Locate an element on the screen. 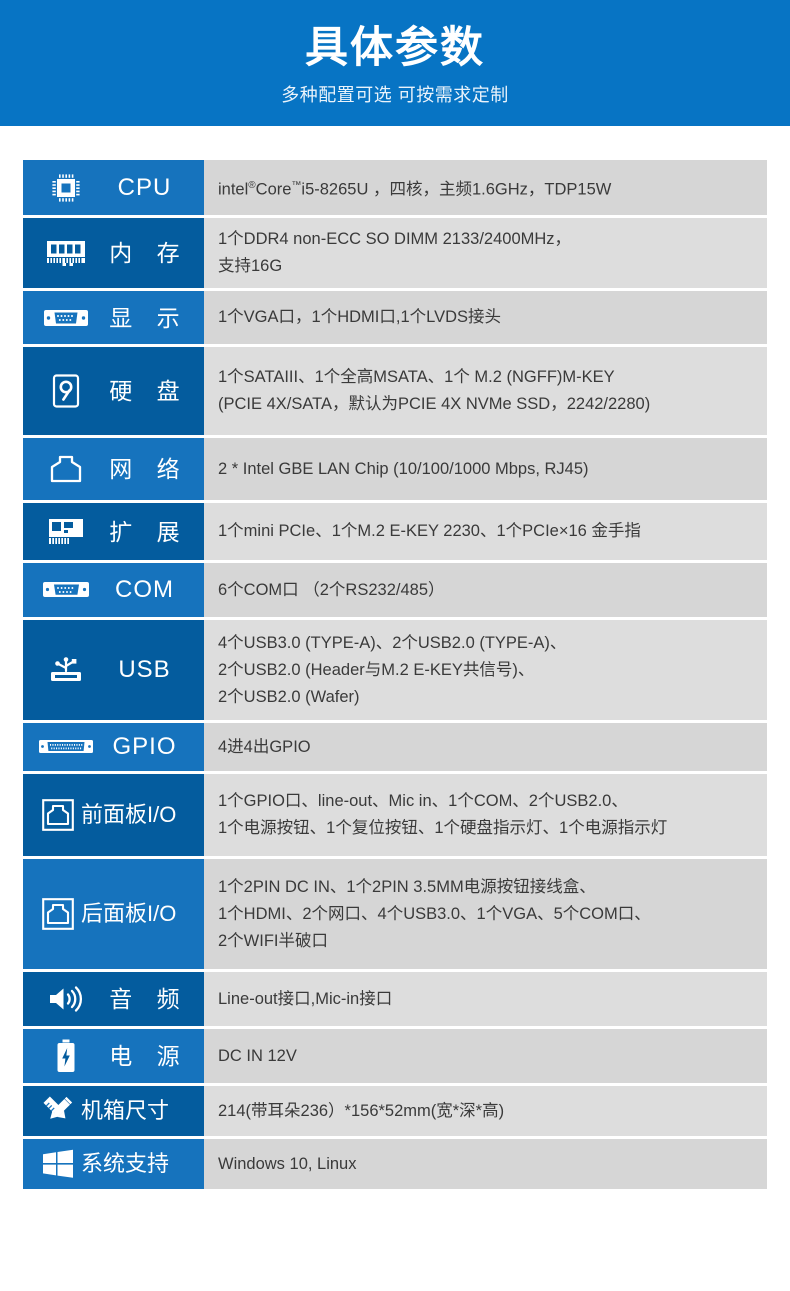 This screenshot has width=790, height=1291. spec-value-line: intel®Core™i5-8265U ，四核，主频1.6GHz，TDP15W is located at coordinates (415, 189).